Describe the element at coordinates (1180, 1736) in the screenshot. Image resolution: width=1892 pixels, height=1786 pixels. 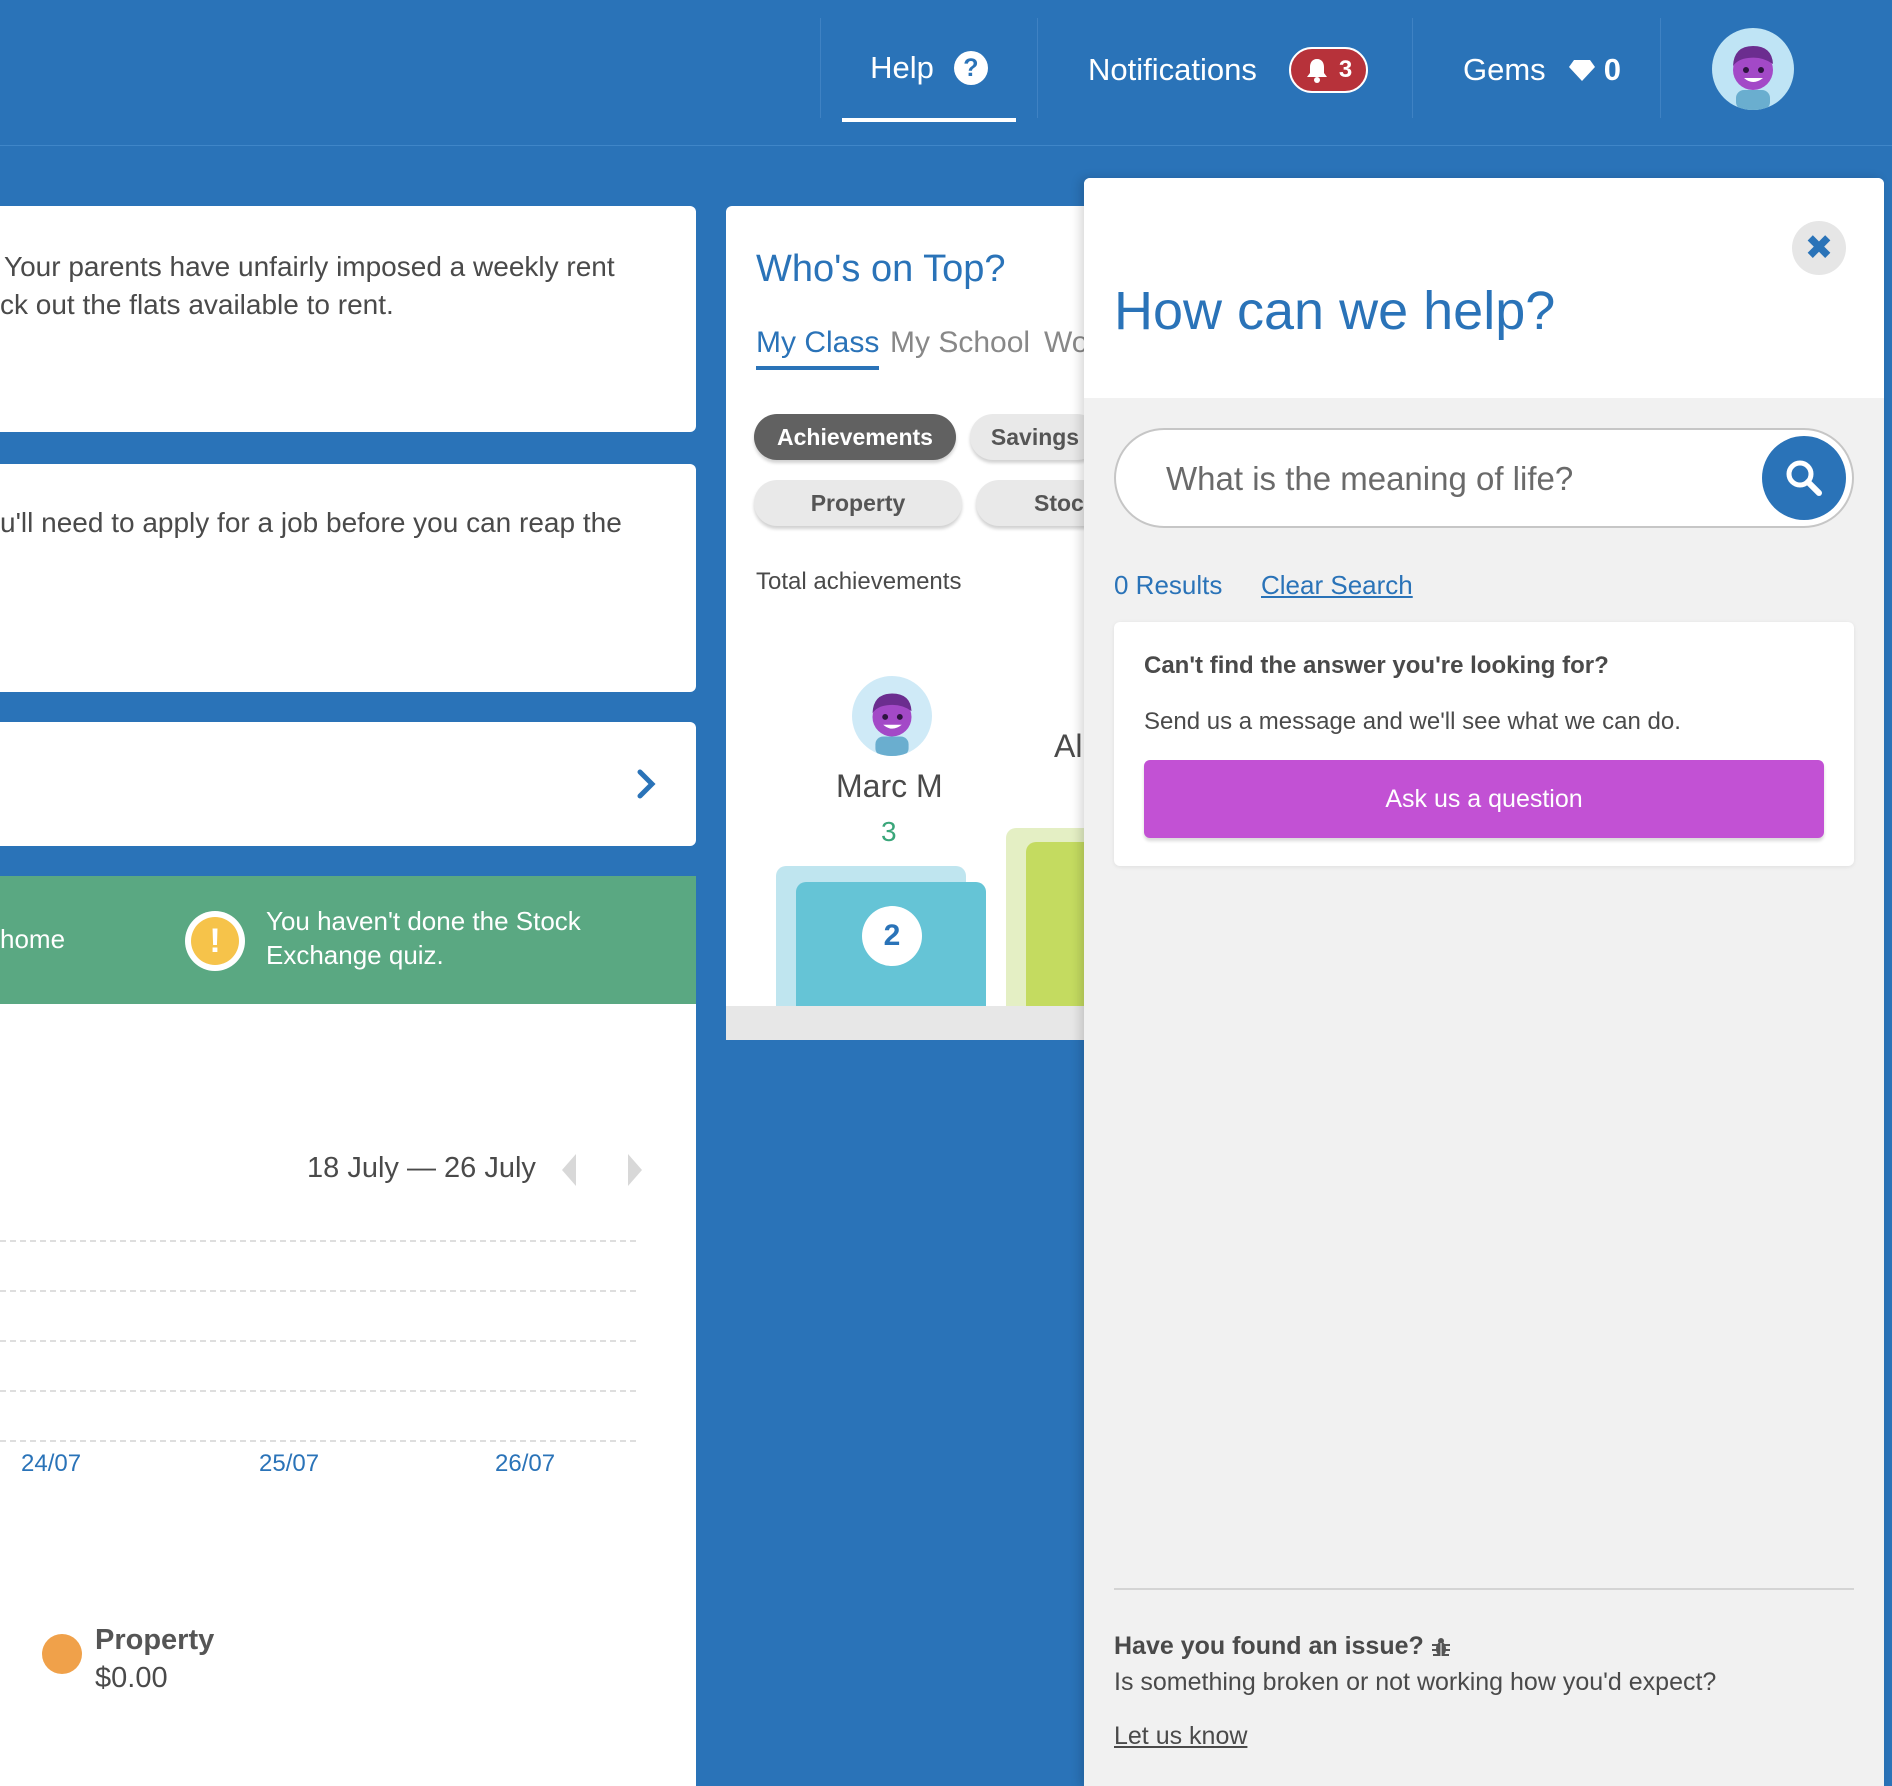
I see `report-issue-link: Let us know` at that location.